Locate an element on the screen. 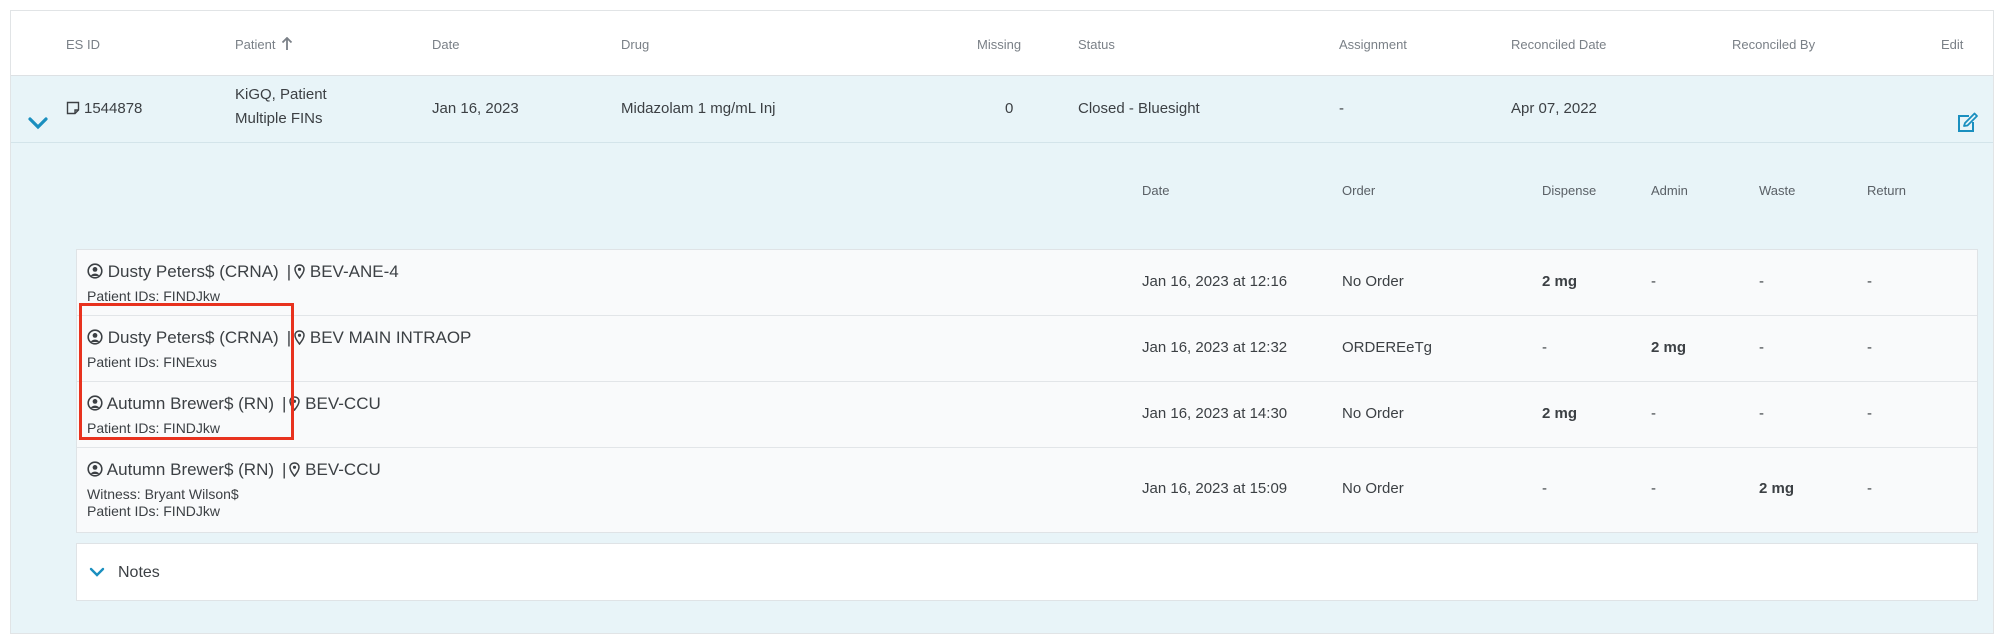 The image size is (2000, 636). transaction-date: Jan 16, 2023 at 12:32 is located at coordinates (1215, 347).